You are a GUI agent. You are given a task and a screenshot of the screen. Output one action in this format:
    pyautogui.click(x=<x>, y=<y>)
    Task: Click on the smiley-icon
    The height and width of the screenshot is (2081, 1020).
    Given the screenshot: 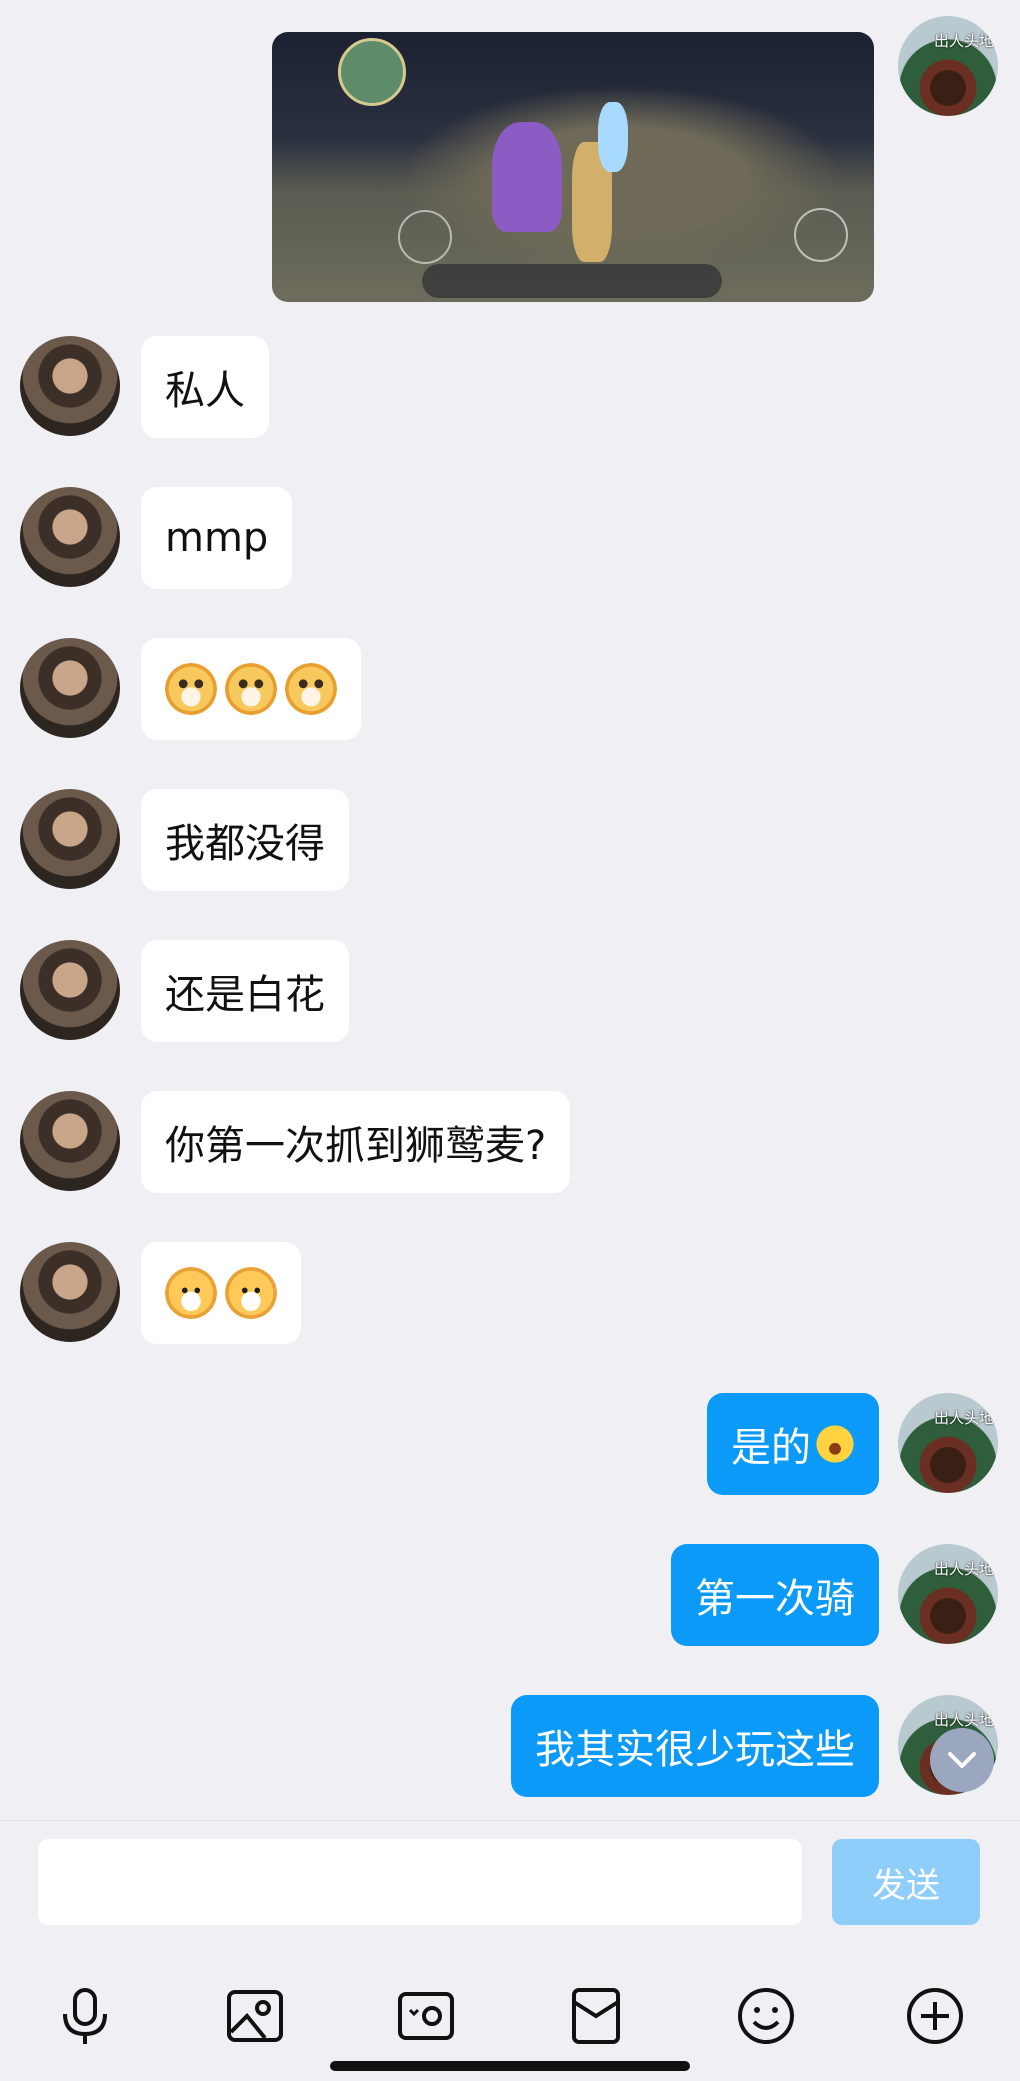 What is the action you would take?
    pyautogui.click(x=766, y=2016)
    